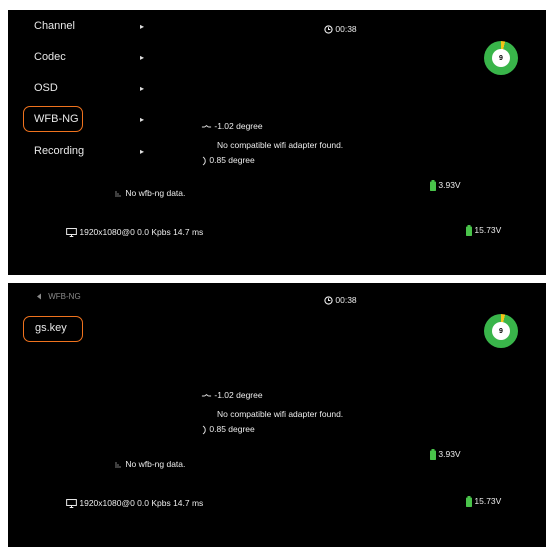 This screenshot has width=557, height=556. Describe the element at coordinates (59, 151) in the screenshot. I see `menu-item-recording: Recording` at that location.